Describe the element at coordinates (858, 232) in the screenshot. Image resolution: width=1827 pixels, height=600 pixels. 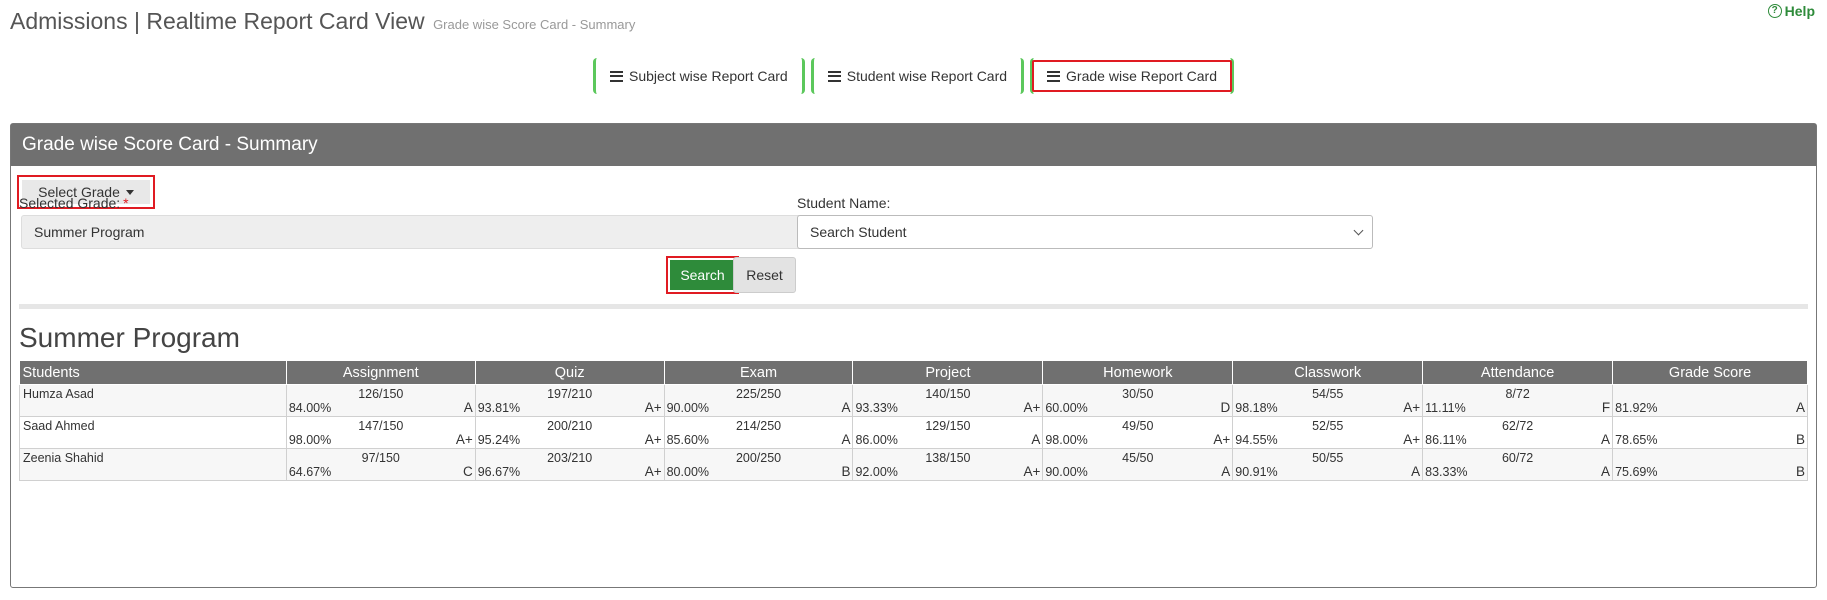
I see `student-name-value: Search Student` at that location.